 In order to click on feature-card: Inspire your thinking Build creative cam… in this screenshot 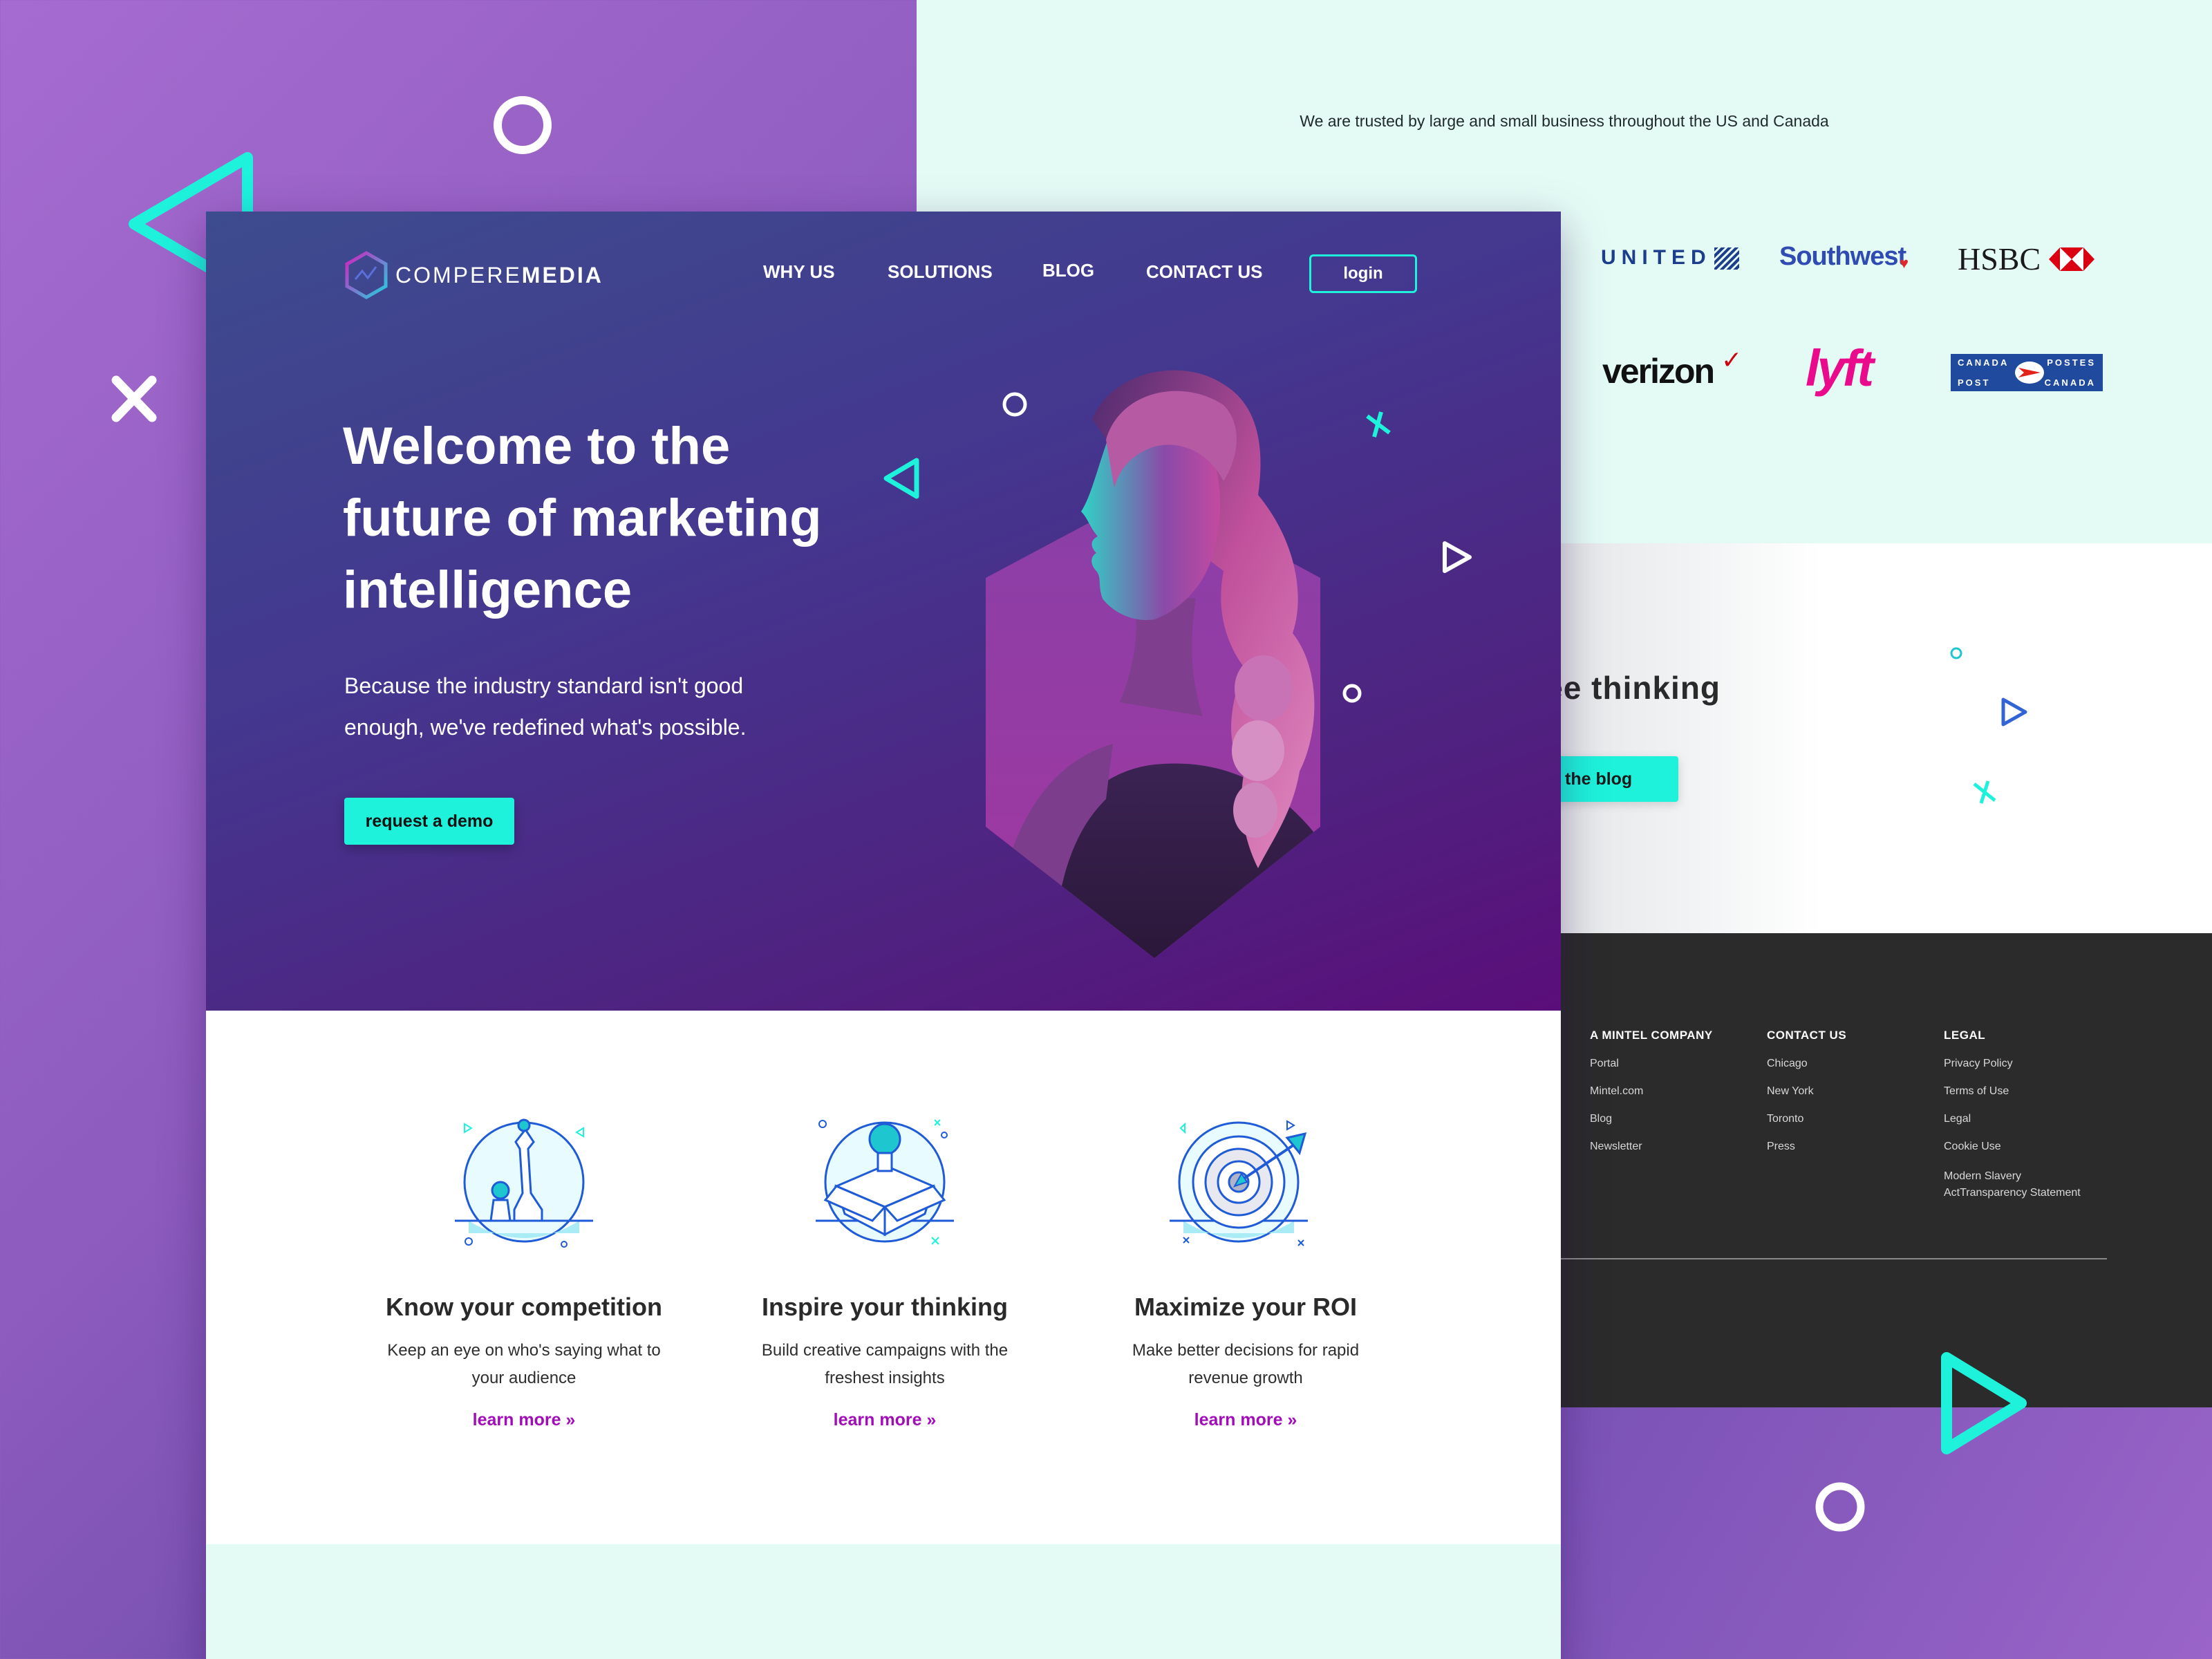, I will do `click(885, 1270)`.